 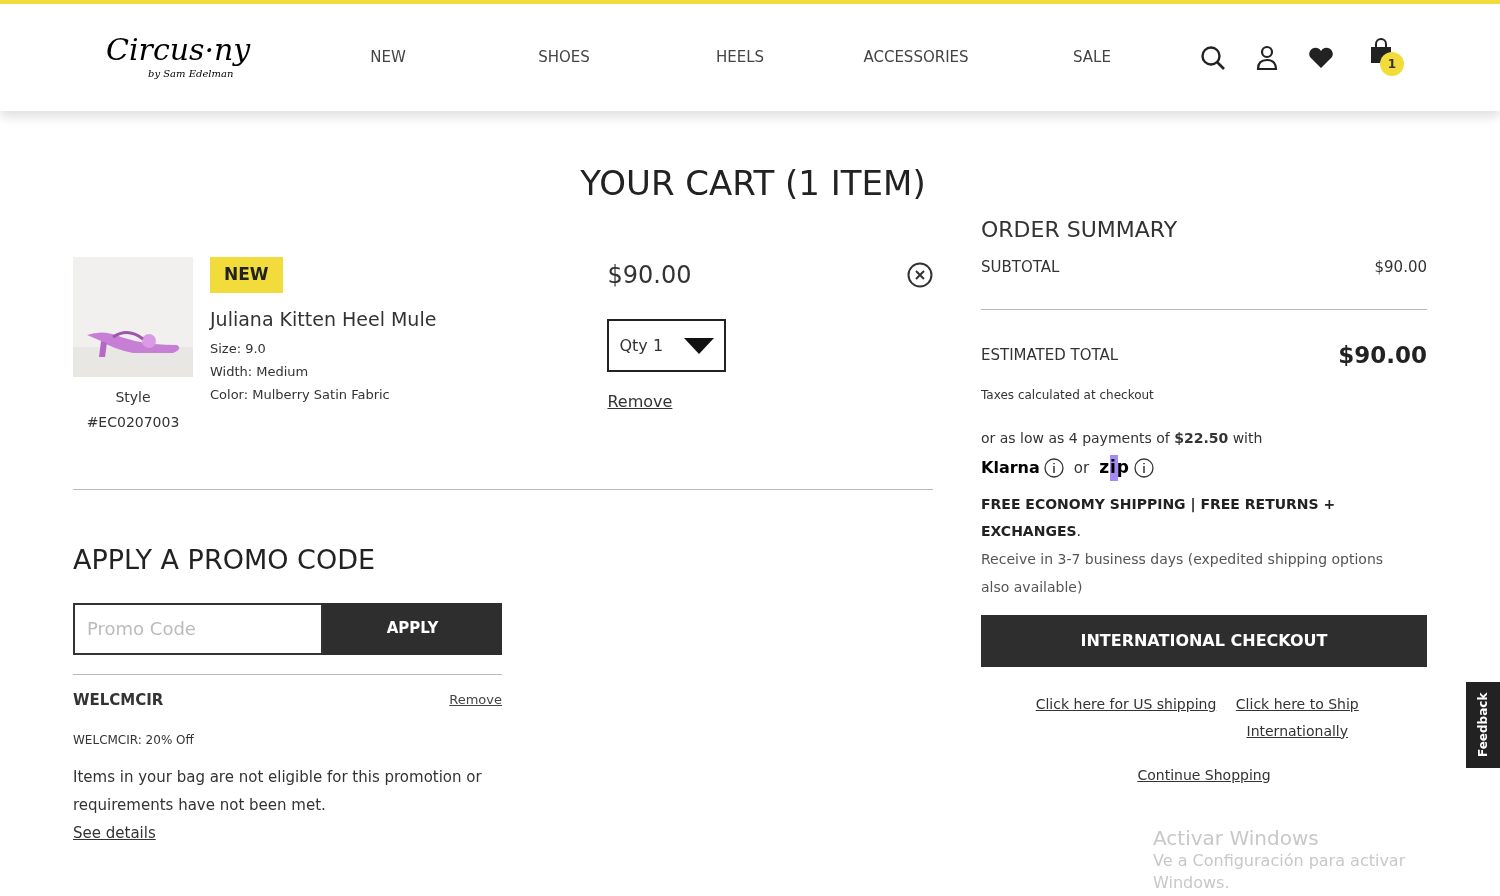 I want to click on promo-message: Items in your bag are not eligible for this promotion or requirements have not been met., so click(x=278, y=791).